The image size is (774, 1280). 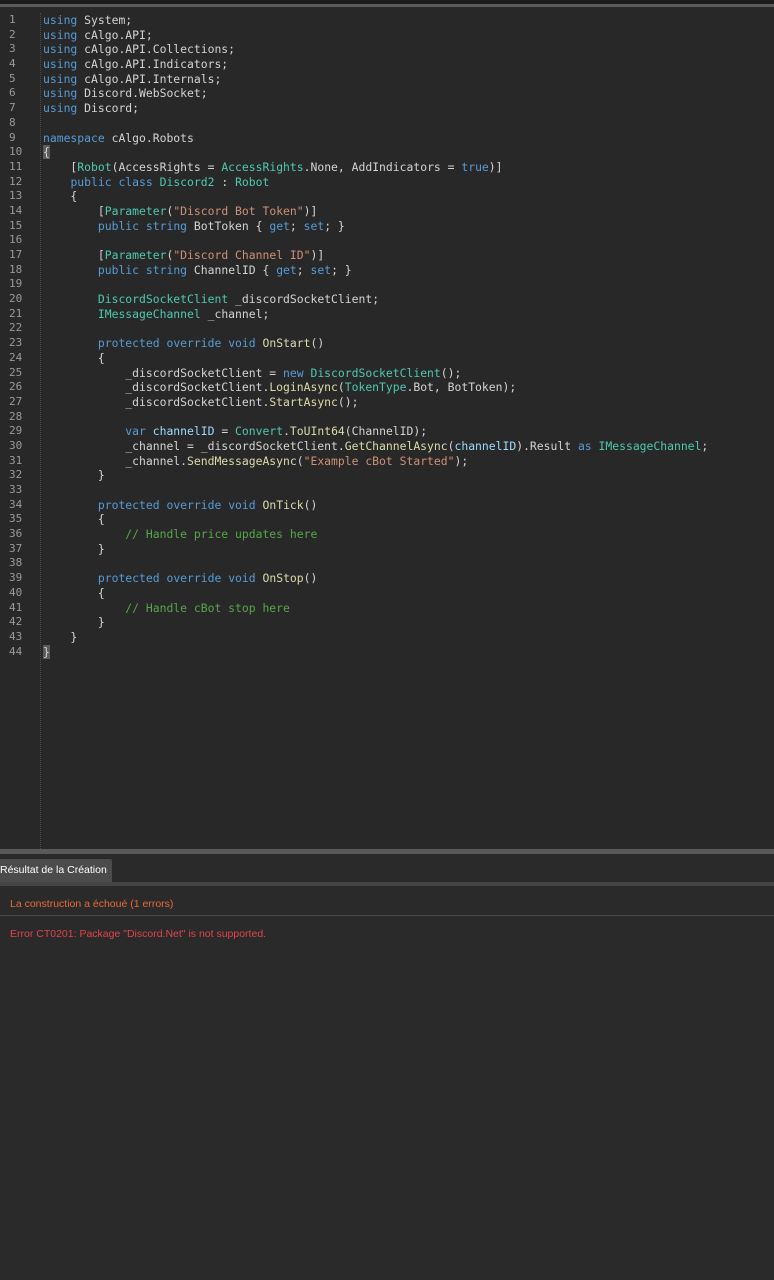 What do you see at coordinates (387, 196) in the screenshot?
I see `code-line: 13 {` at bounding box center [387, 196].